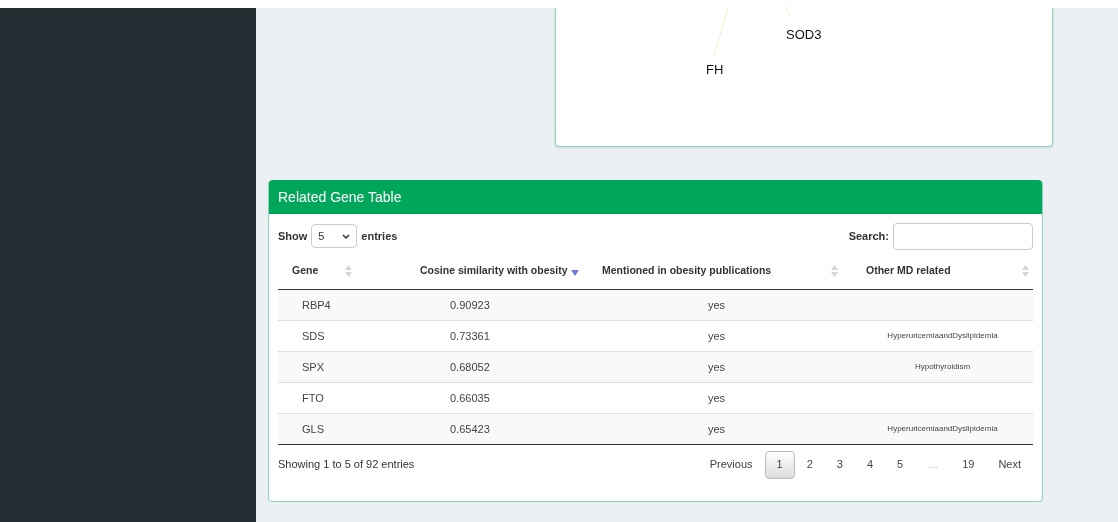 This screenshot has height=522, width=1118. I want to click on table-cell-text: SDS, so click(313, 336).